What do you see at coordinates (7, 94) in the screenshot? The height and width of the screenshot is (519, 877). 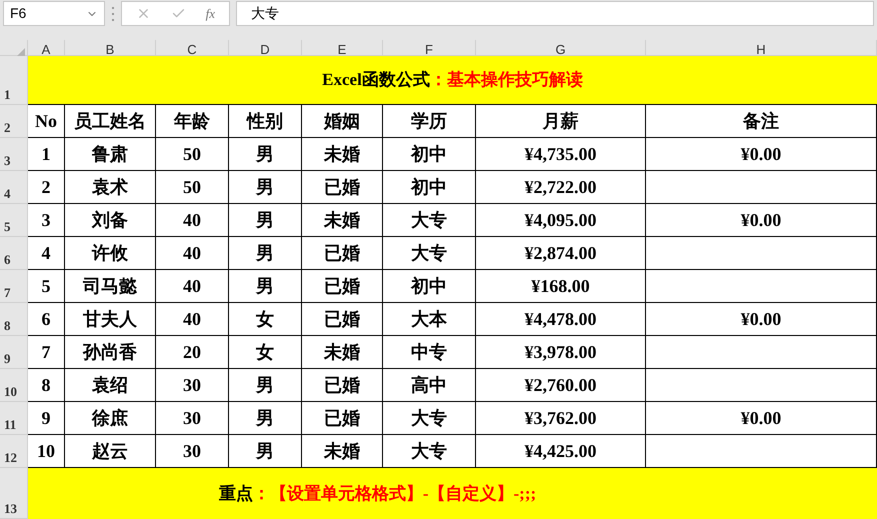 I see `row-number: 1` at bounding box center [7, 94].